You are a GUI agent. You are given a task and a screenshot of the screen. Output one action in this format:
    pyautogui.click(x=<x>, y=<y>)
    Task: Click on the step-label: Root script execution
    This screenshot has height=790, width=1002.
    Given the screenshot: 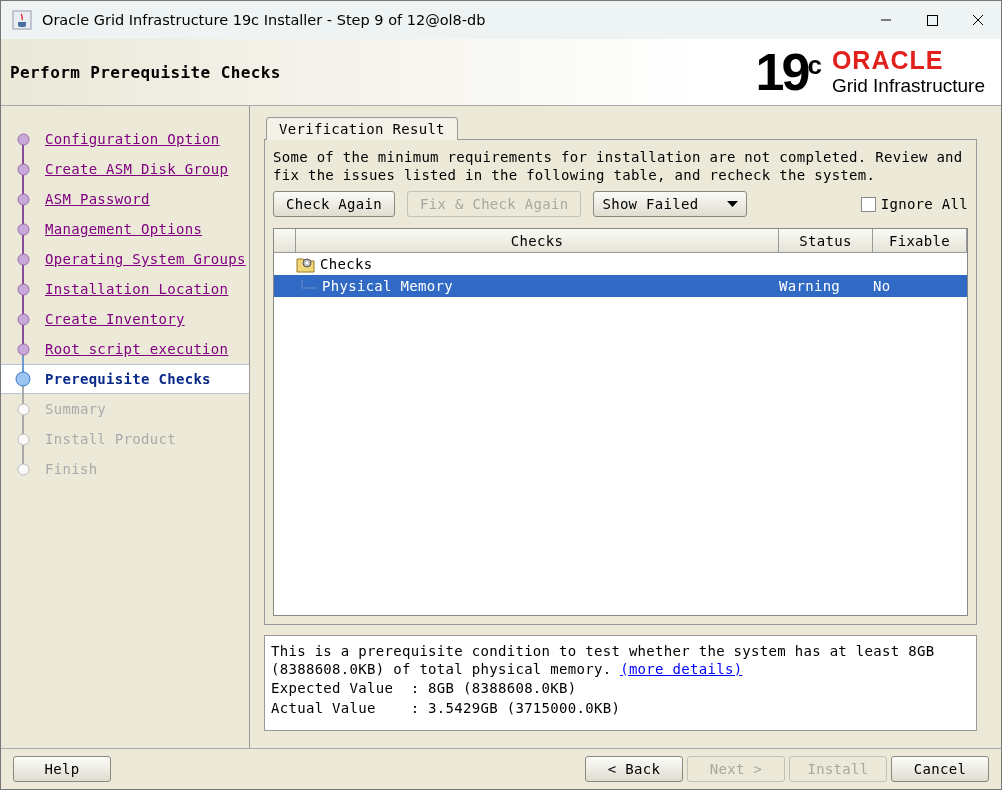 What is the action you would take?
    pyautogui.click(x=137, y=349)
    